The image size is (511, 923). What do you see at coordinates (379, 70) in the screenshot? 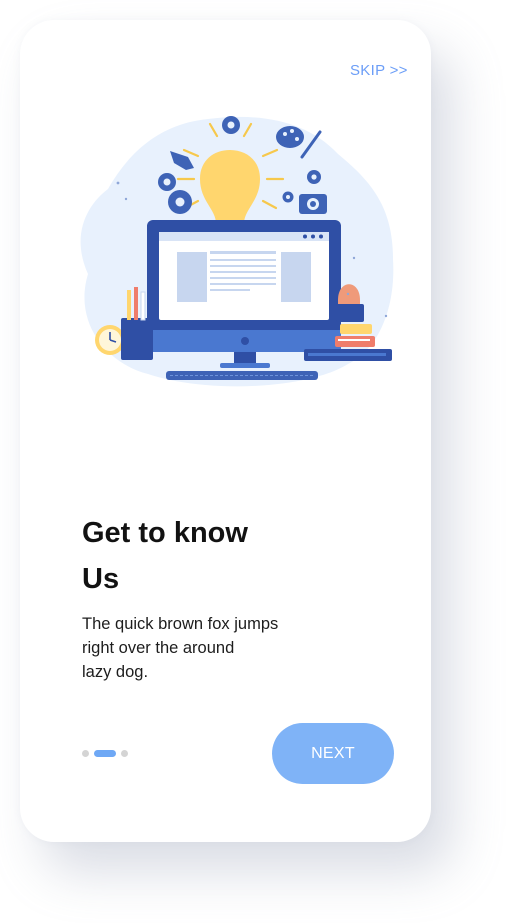
I see `skip-button: SKIP >>` at bounding box center [379, 70].